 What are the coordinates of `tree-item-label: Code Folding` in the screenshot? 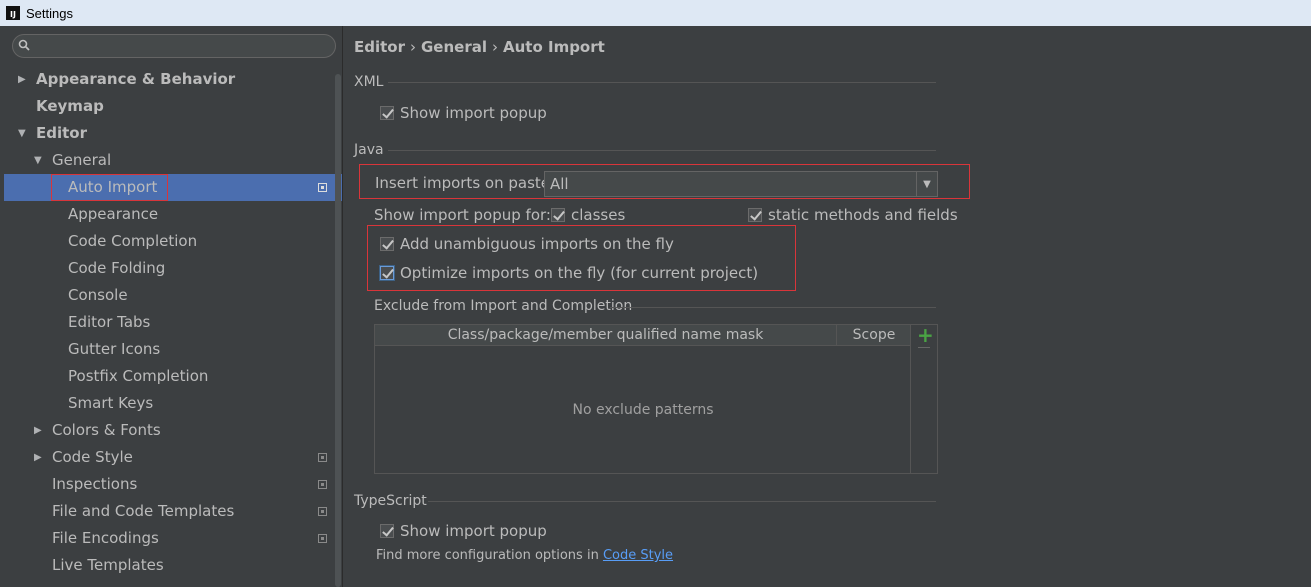 It's located at (117, 268).